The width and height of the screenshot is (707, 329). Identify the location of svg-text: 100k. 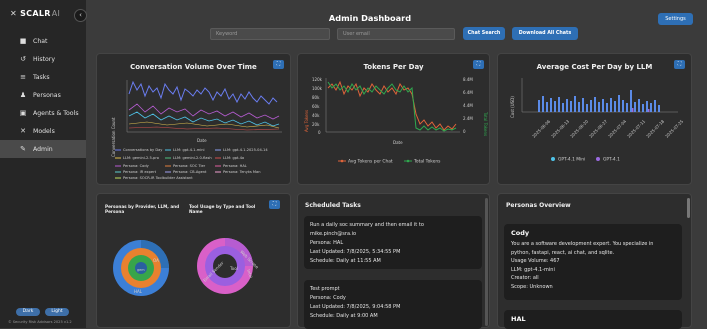
(317, 88).